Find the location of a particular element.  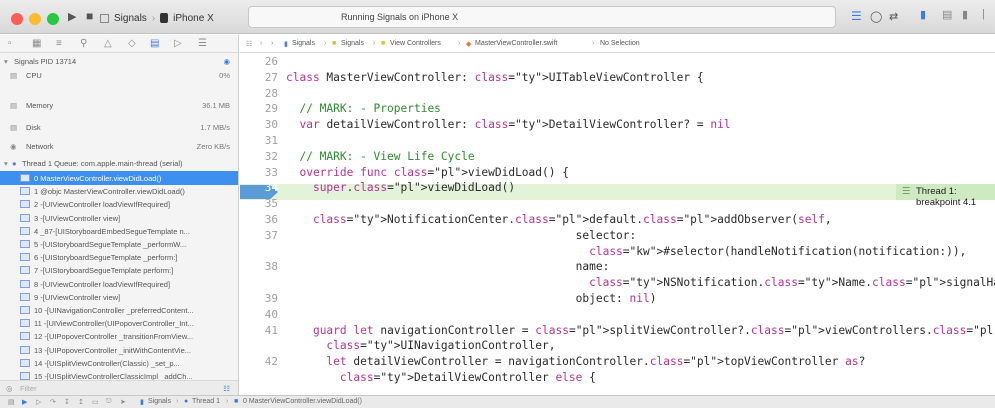

line-number: 37 is located at coordinates (259, 235).